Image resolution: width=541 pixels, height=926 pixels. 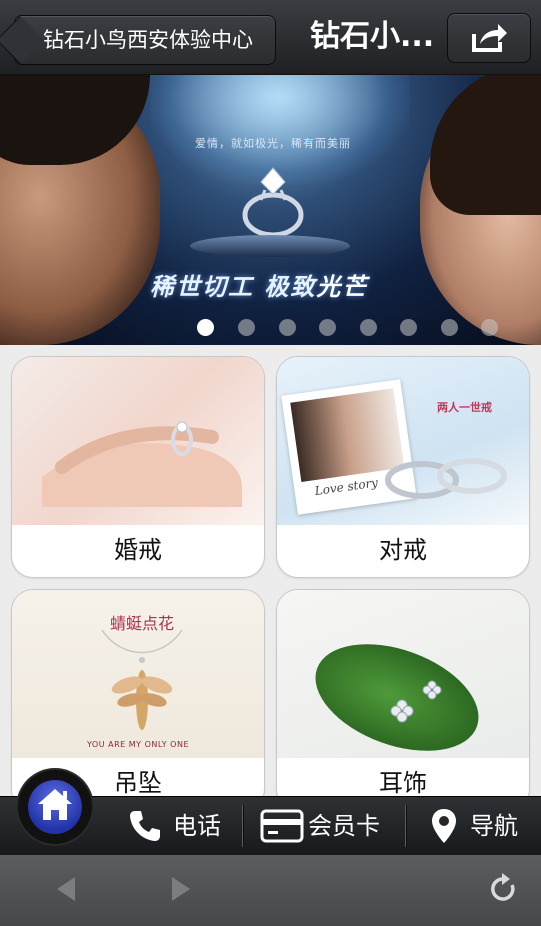 I want to click on couple-ring-title: 两人一世戒, so click(x=464, y=407).